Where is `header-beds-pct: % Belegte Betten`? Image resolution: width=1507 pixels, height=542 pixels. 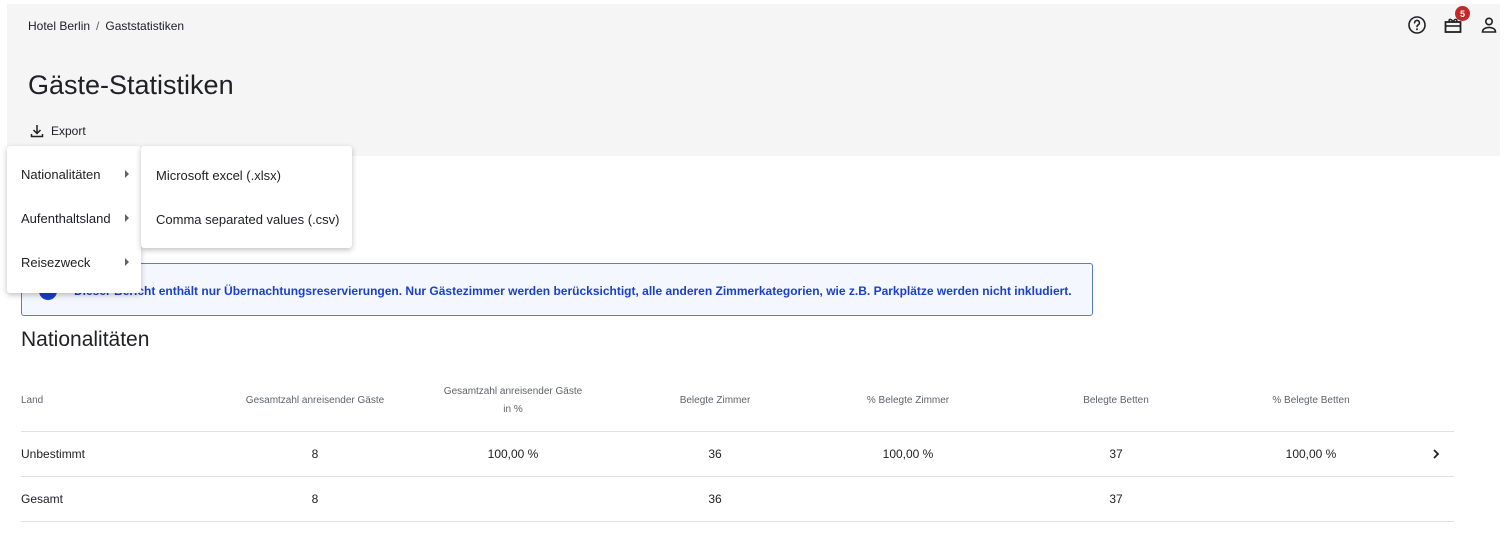
header-beds-pct: % Belegte Betten is located at coordinates (1311, 400).